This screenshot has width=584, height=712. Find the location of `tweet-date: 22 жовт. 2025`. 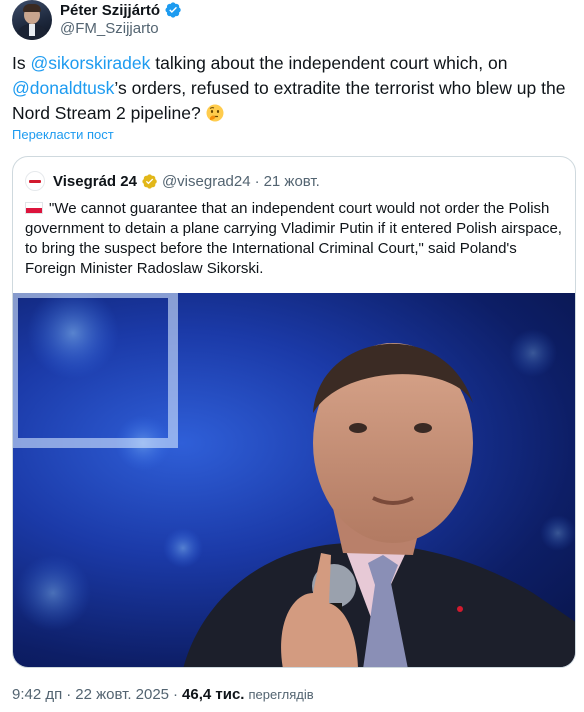

tweet-date: 22 жовт. 2025 is located at coordinates (122, 694).